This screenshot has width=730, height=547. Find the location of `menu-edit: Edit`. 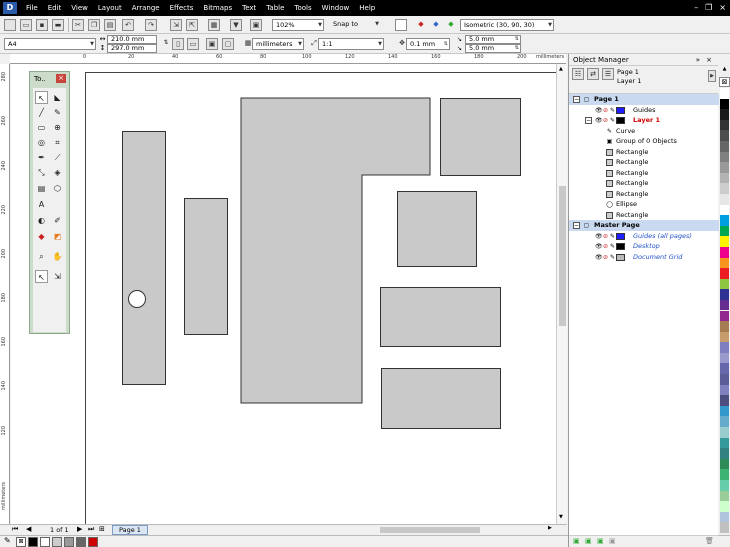

menu-edit: Edit is located at coordinates (55, 8).